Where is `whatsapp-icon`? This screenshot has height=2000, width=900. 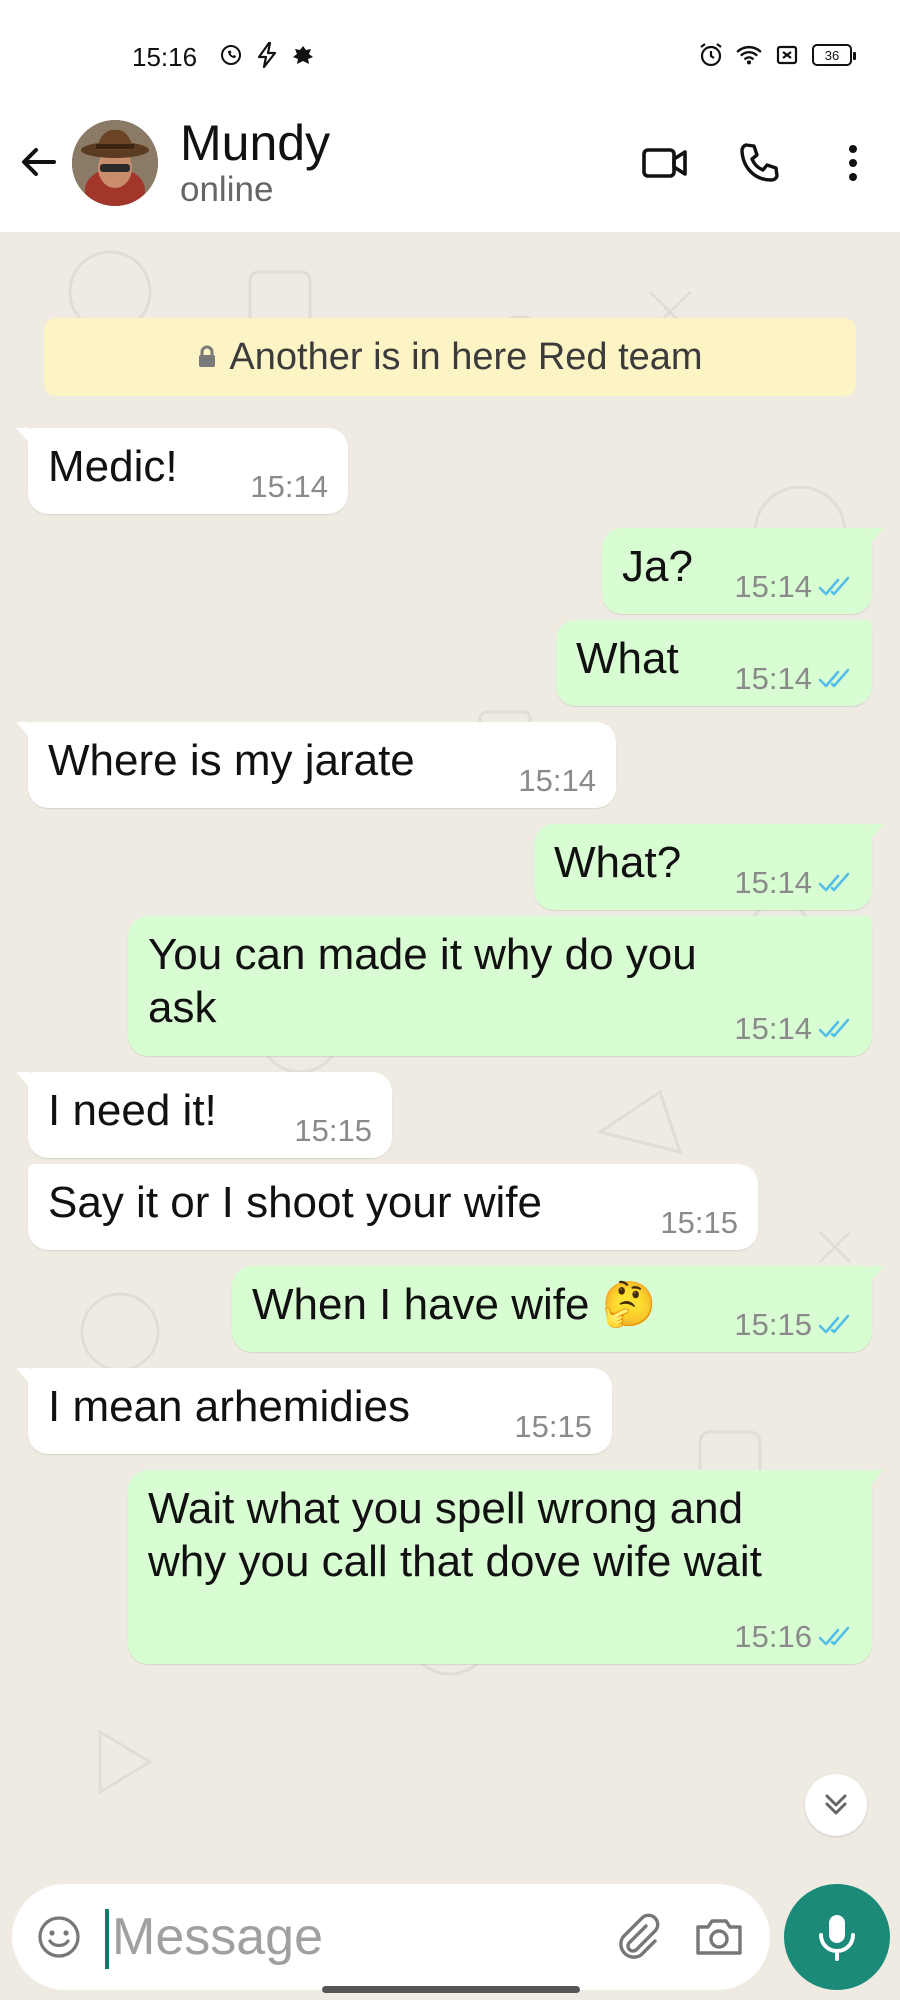
whatsapp-icon is located at coordinates (231, 55).